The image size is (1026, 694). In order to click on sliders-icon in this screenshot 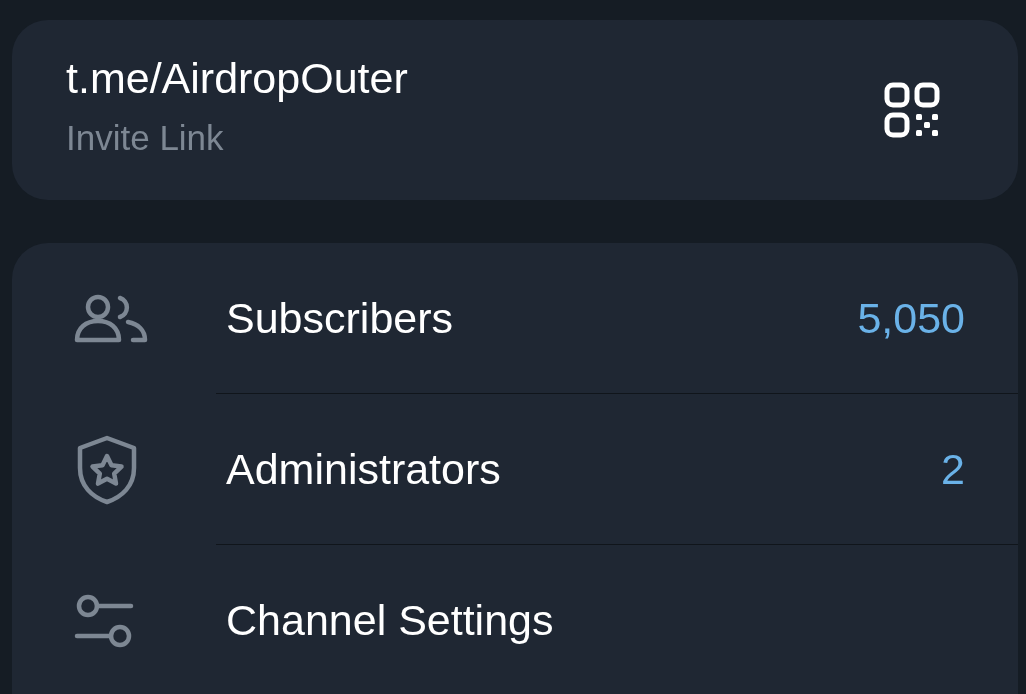, I will do `click(104, 620)`.